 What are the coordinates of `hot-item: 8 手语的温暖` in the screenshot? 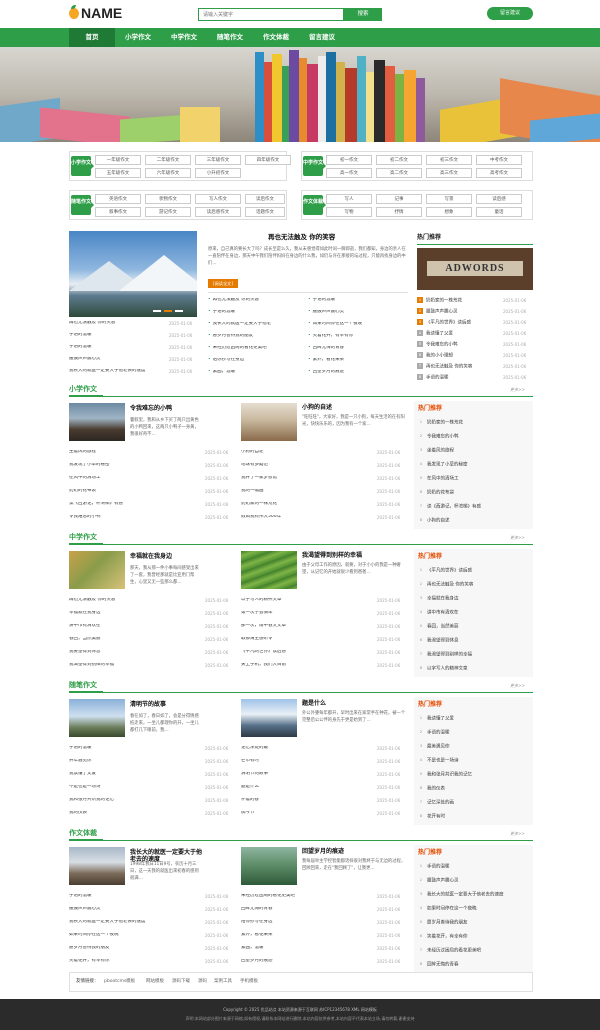 It's located at (462, 378).